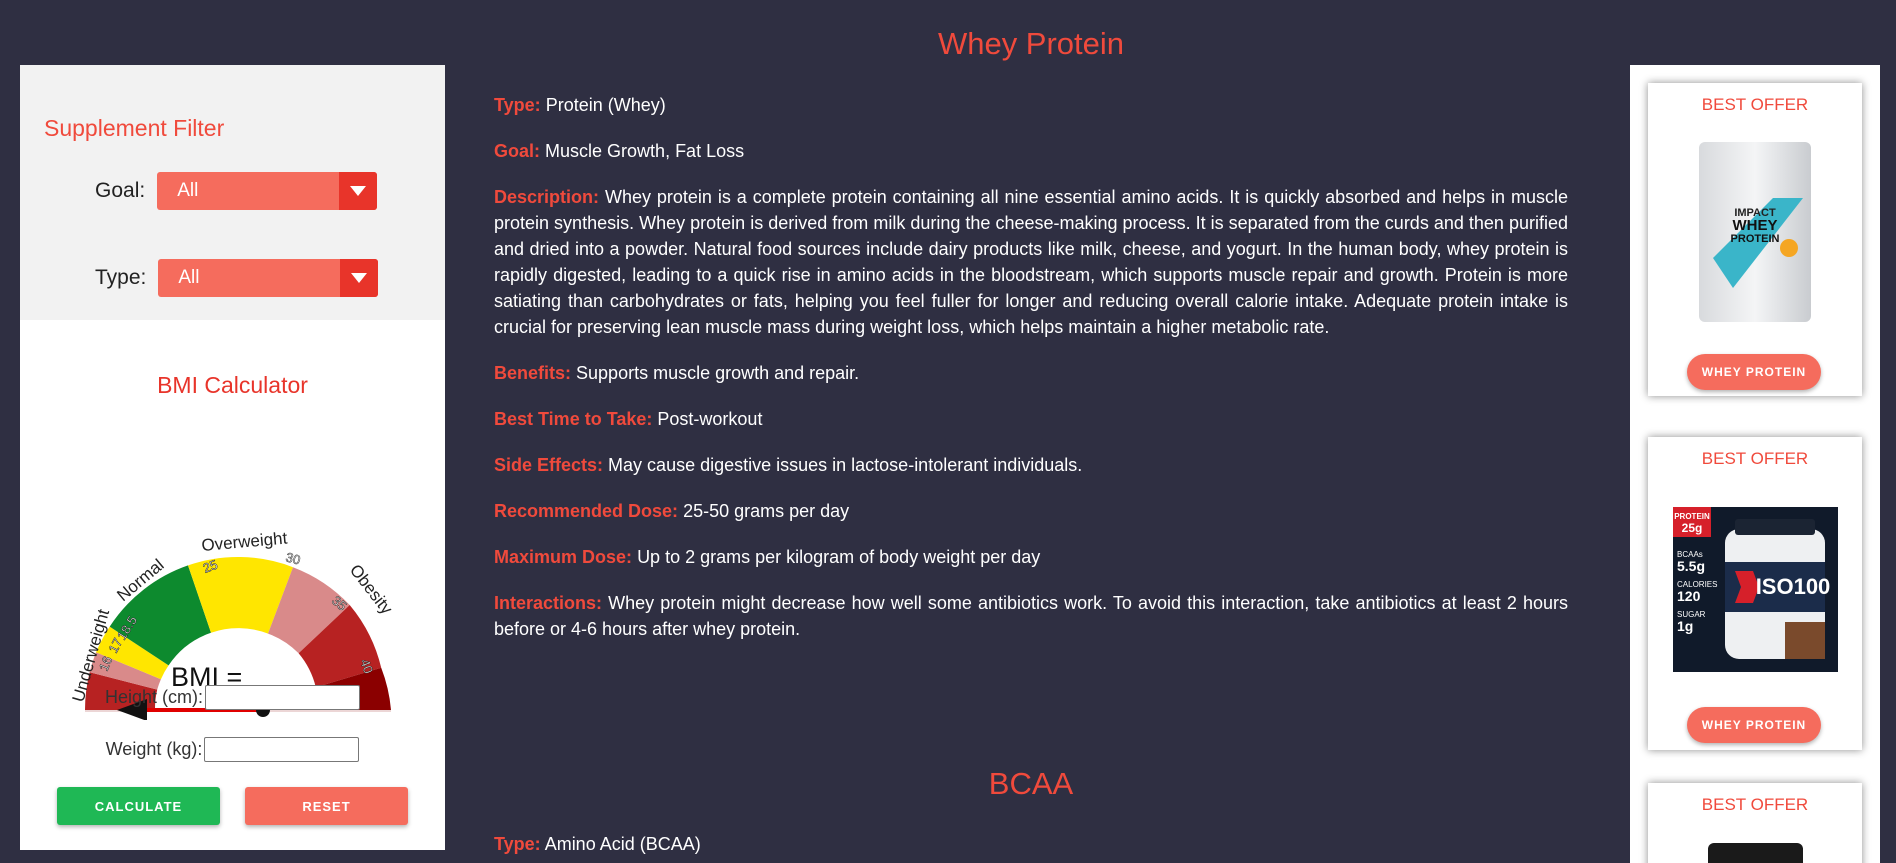  Describe the element at coordinates (245, 542) in the screenshot. I see `gauge-label-overweight: Overweight` at that location.